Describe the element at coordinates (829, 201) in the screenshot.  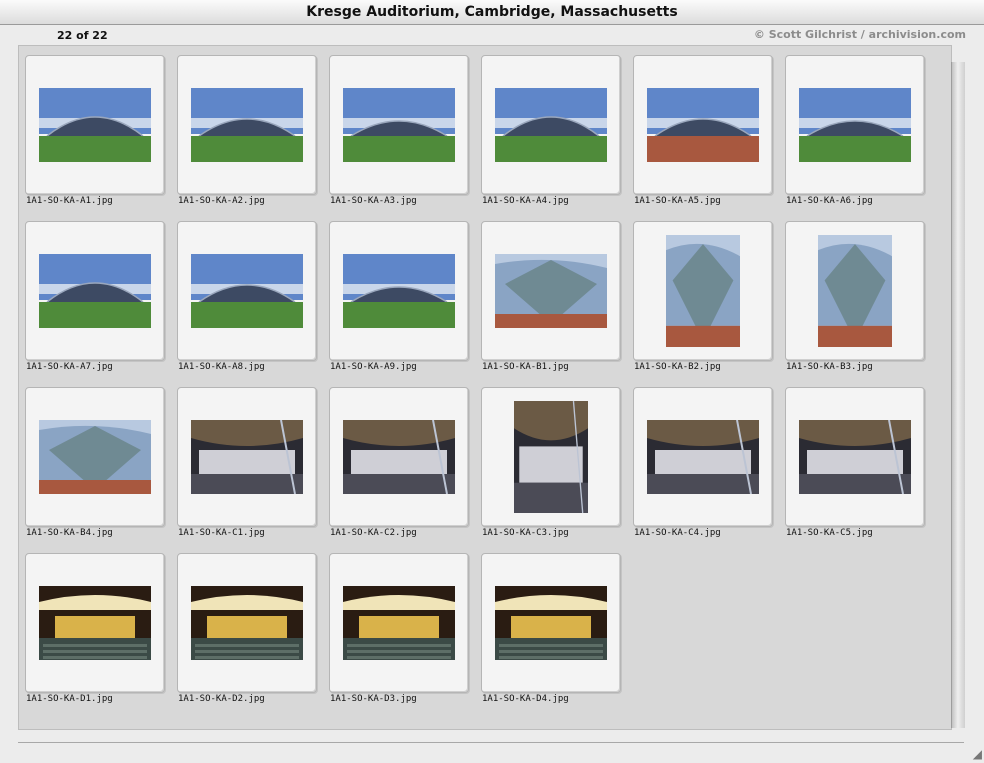
I see `thumbnail-filename: 1A1-SO-KA-A6.jpg` at that location.